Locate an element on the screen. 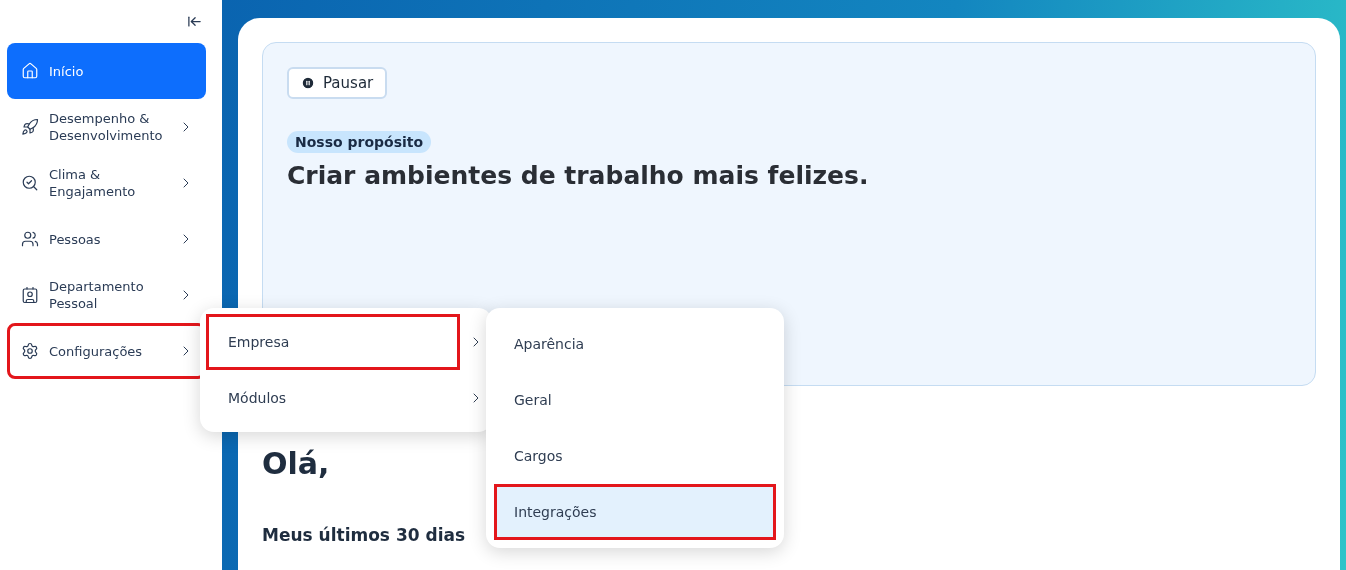 This screenshot has height=570, width=1346. section-title: Meus últimos 30 dias is located at coordinates (364, 535).